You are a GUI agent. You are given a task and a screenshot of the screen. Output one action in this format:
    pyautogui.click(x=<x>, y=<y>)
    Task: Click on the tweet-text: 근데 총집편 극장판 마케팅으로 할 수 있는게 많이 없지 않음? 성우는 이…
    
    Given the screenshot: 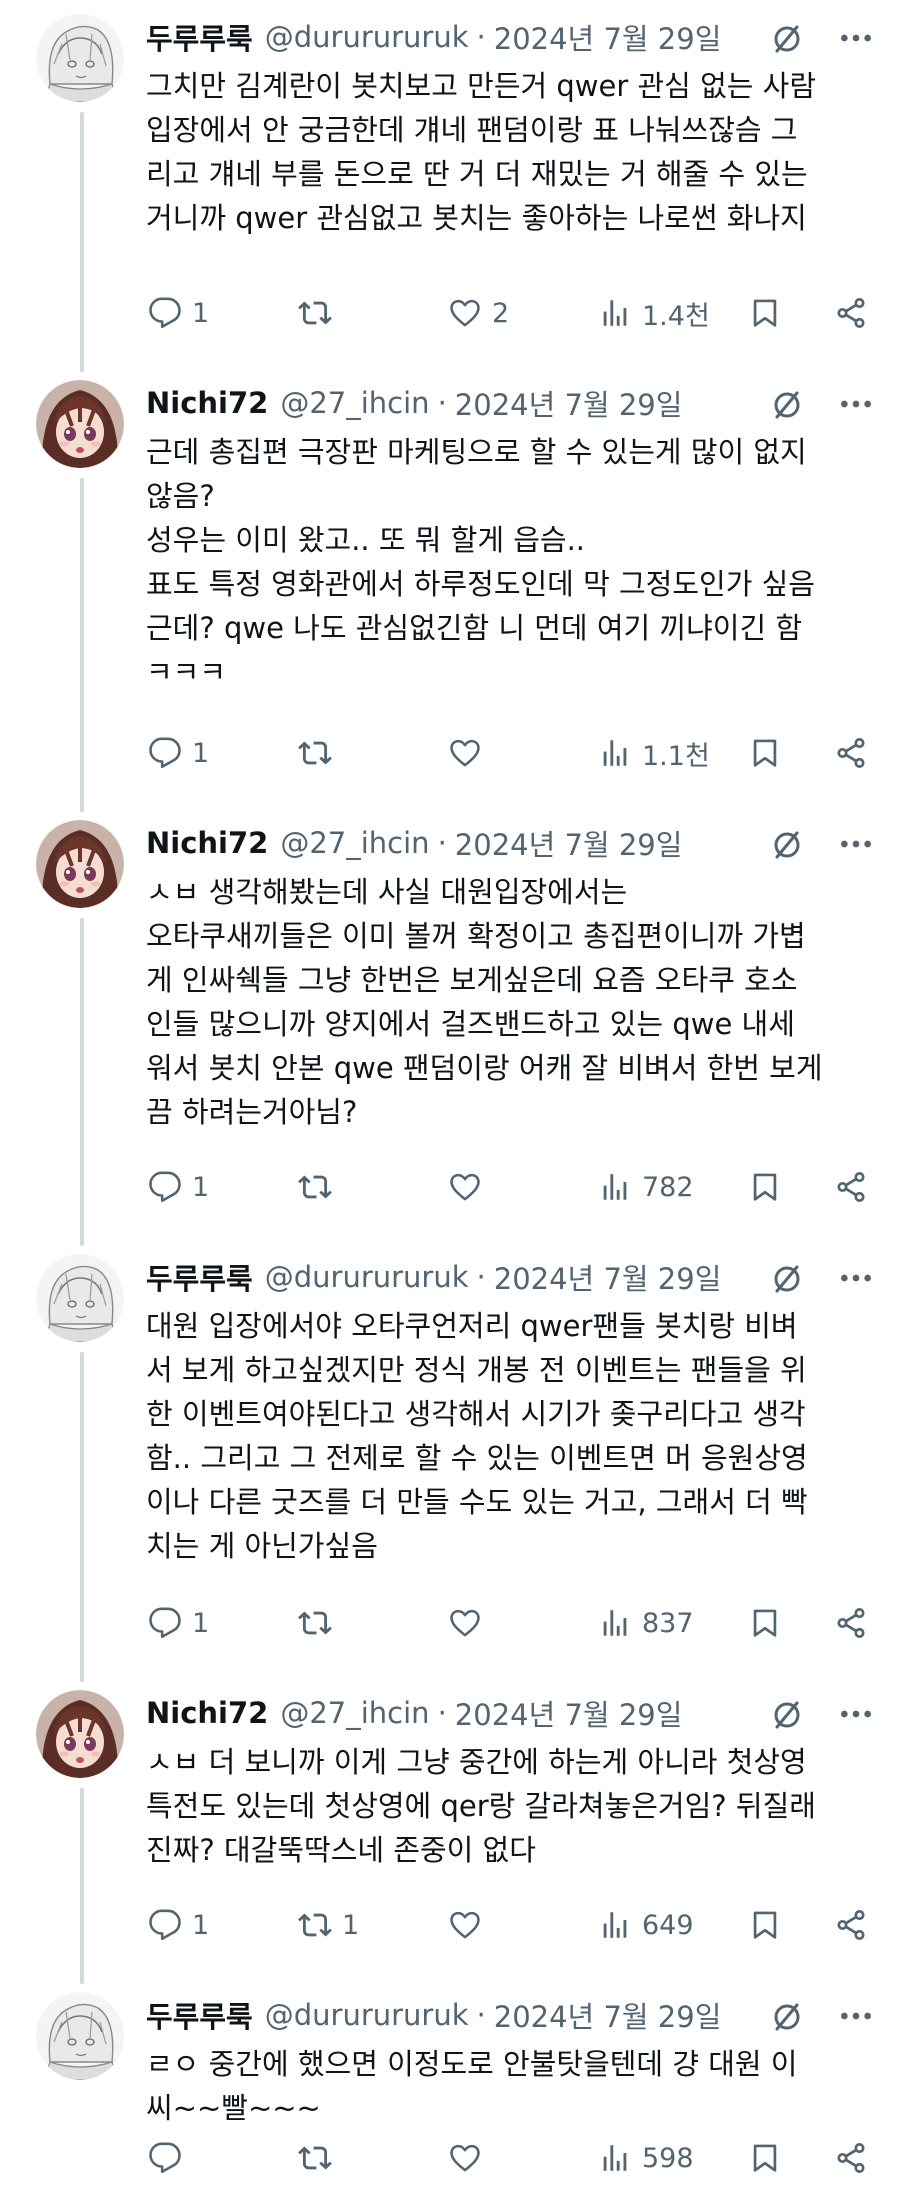 What is the action you would take?
    pyautogui.click(x=480, y=562)
    